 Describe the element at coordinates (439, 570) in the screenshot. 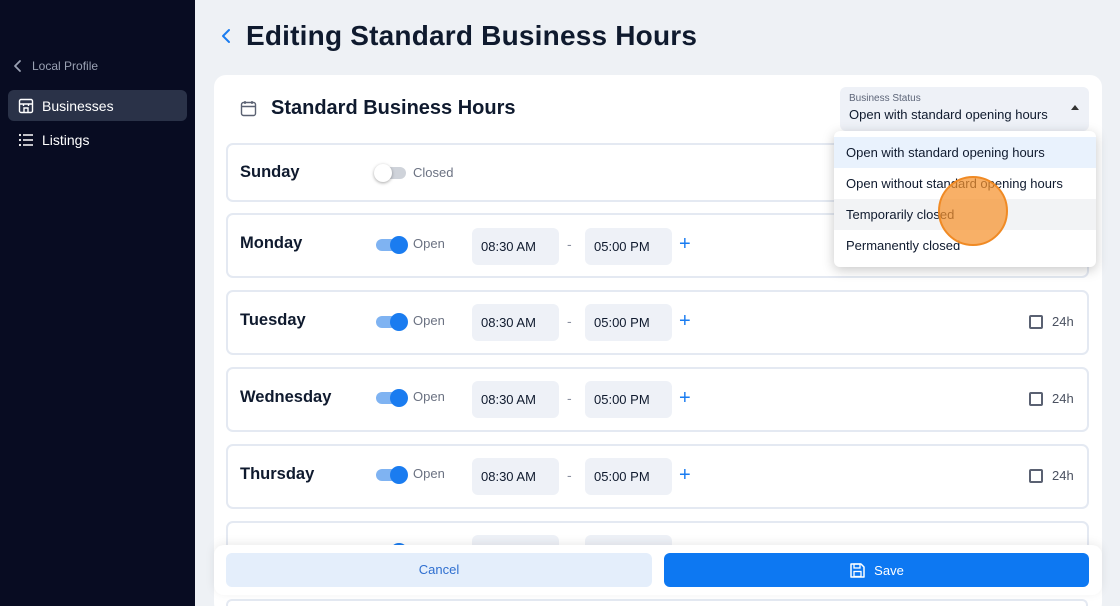

I see `cancel-button: Cancel` at that location.